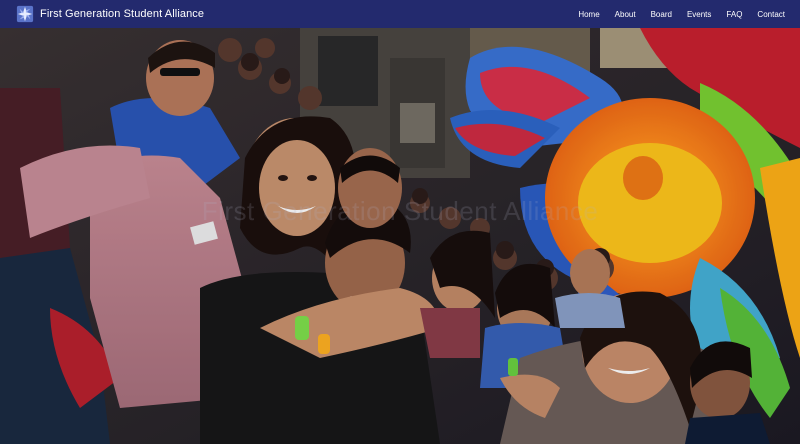 This screenshot has width=800, height=444. What do you see at coordinates (625, 14) in the screenshot?
I see `nav-about-link: About` at bounding box center [625, 14].